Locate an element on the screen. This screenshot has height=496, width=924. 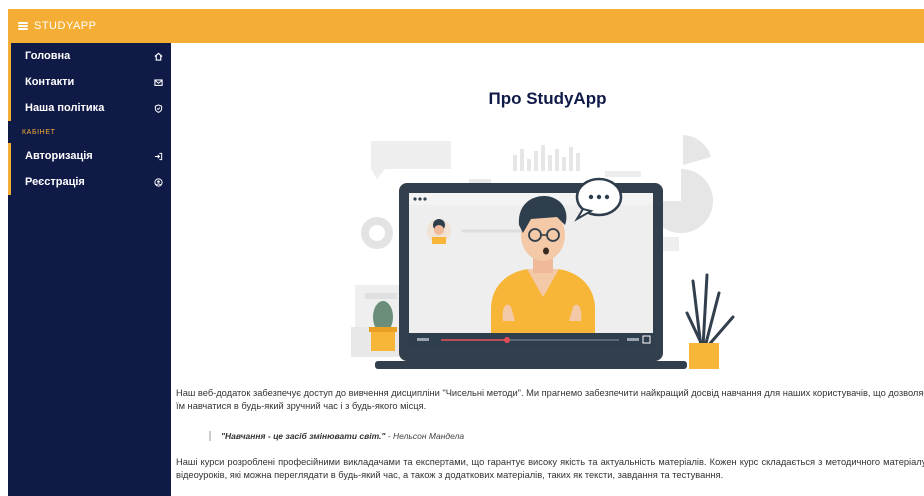
top-bar: STUDYAPP is located at coordinates (466, 26).